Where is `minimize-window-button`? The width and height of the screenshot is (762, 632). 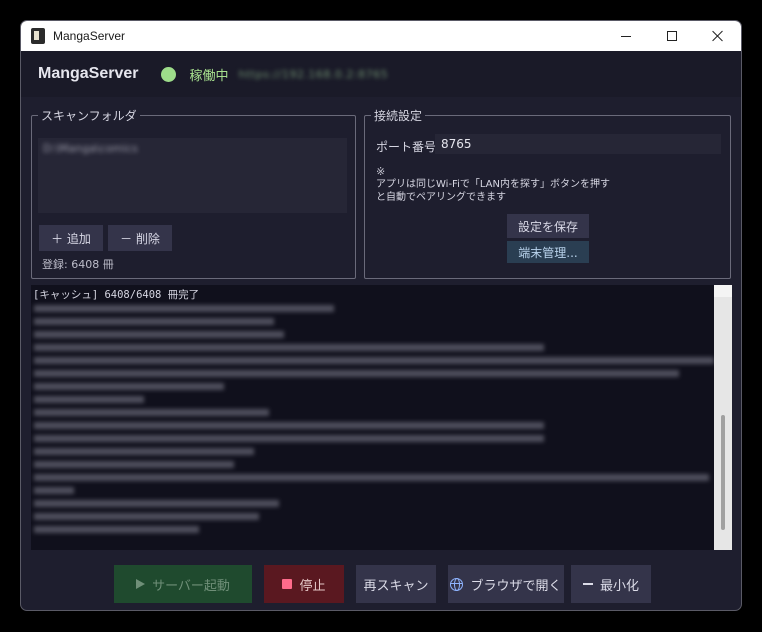
minimize-window-button is located at coordinates (626, 36).